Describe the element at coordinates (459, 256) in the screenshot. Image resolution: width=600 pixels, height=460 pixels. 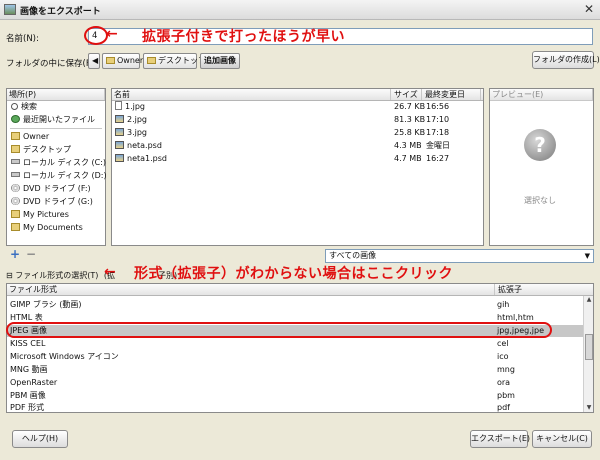
I see `image-filter-select: すべての画像 ▼` at that location.